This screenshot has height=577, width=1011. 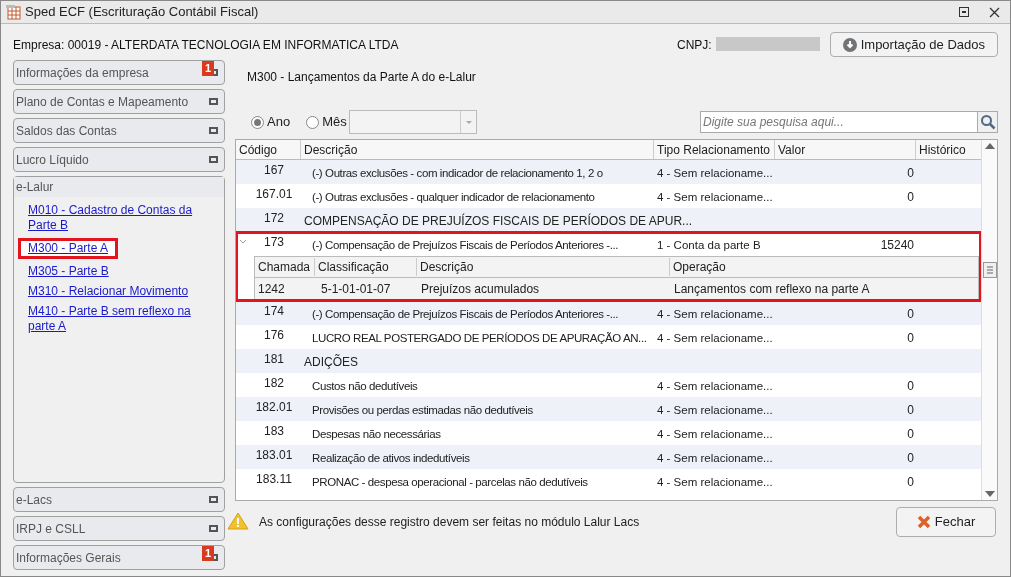 I want to click on nav-link: M010 - Cadastro de Contas da Parte B, so click(x=118, y=218).